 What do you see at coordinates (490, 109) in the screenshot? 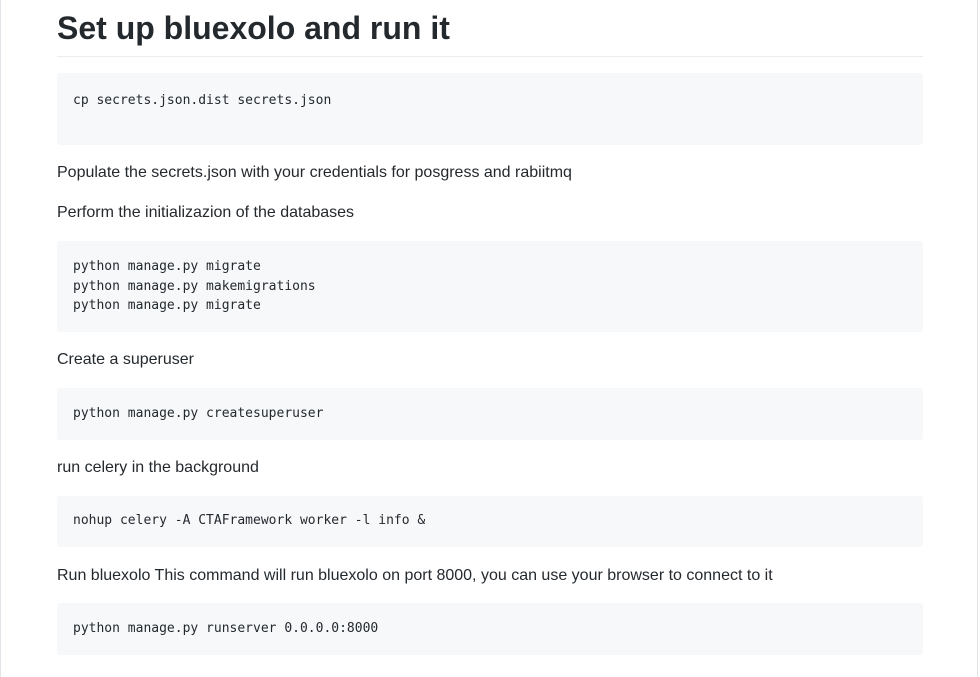
I see `code-block-copy-secrets: cp secrets.json.dist secrets.json` at bounding box center [490, 109].